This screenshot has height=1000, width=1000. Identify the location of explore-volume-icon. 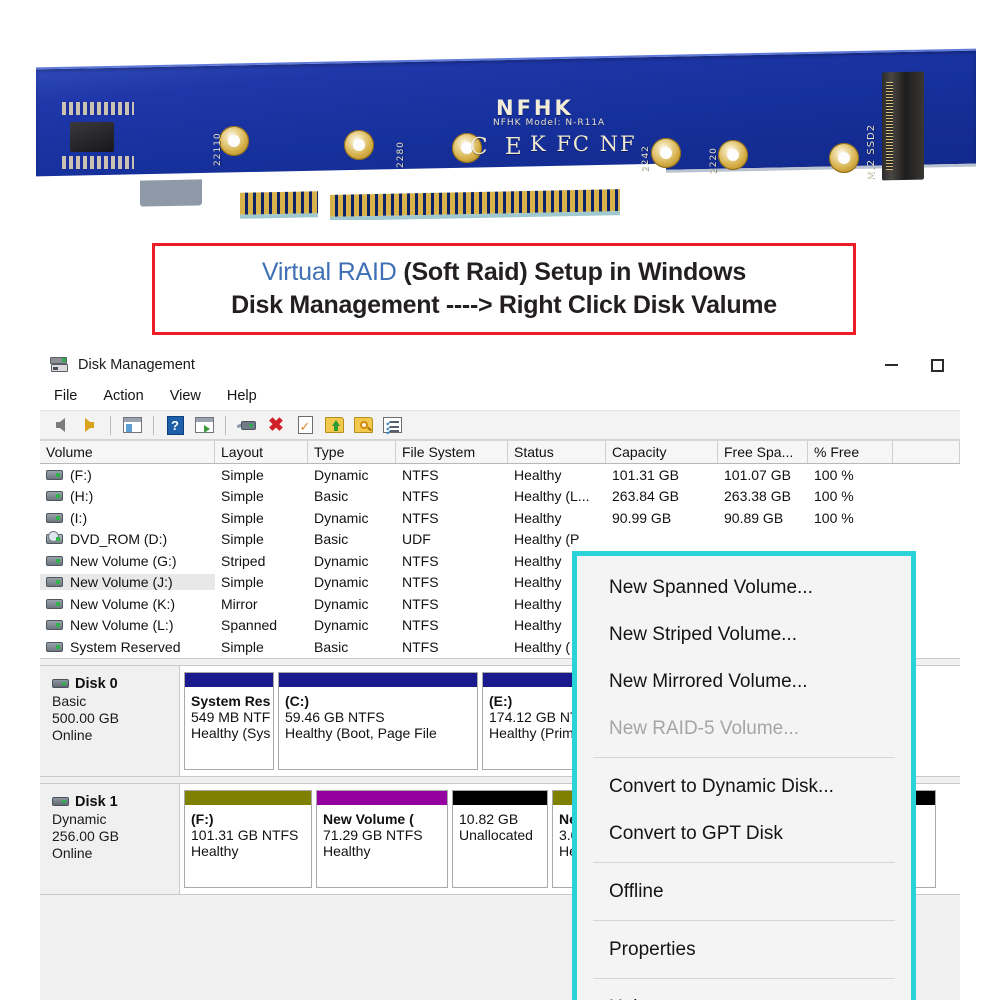
(363, 425).